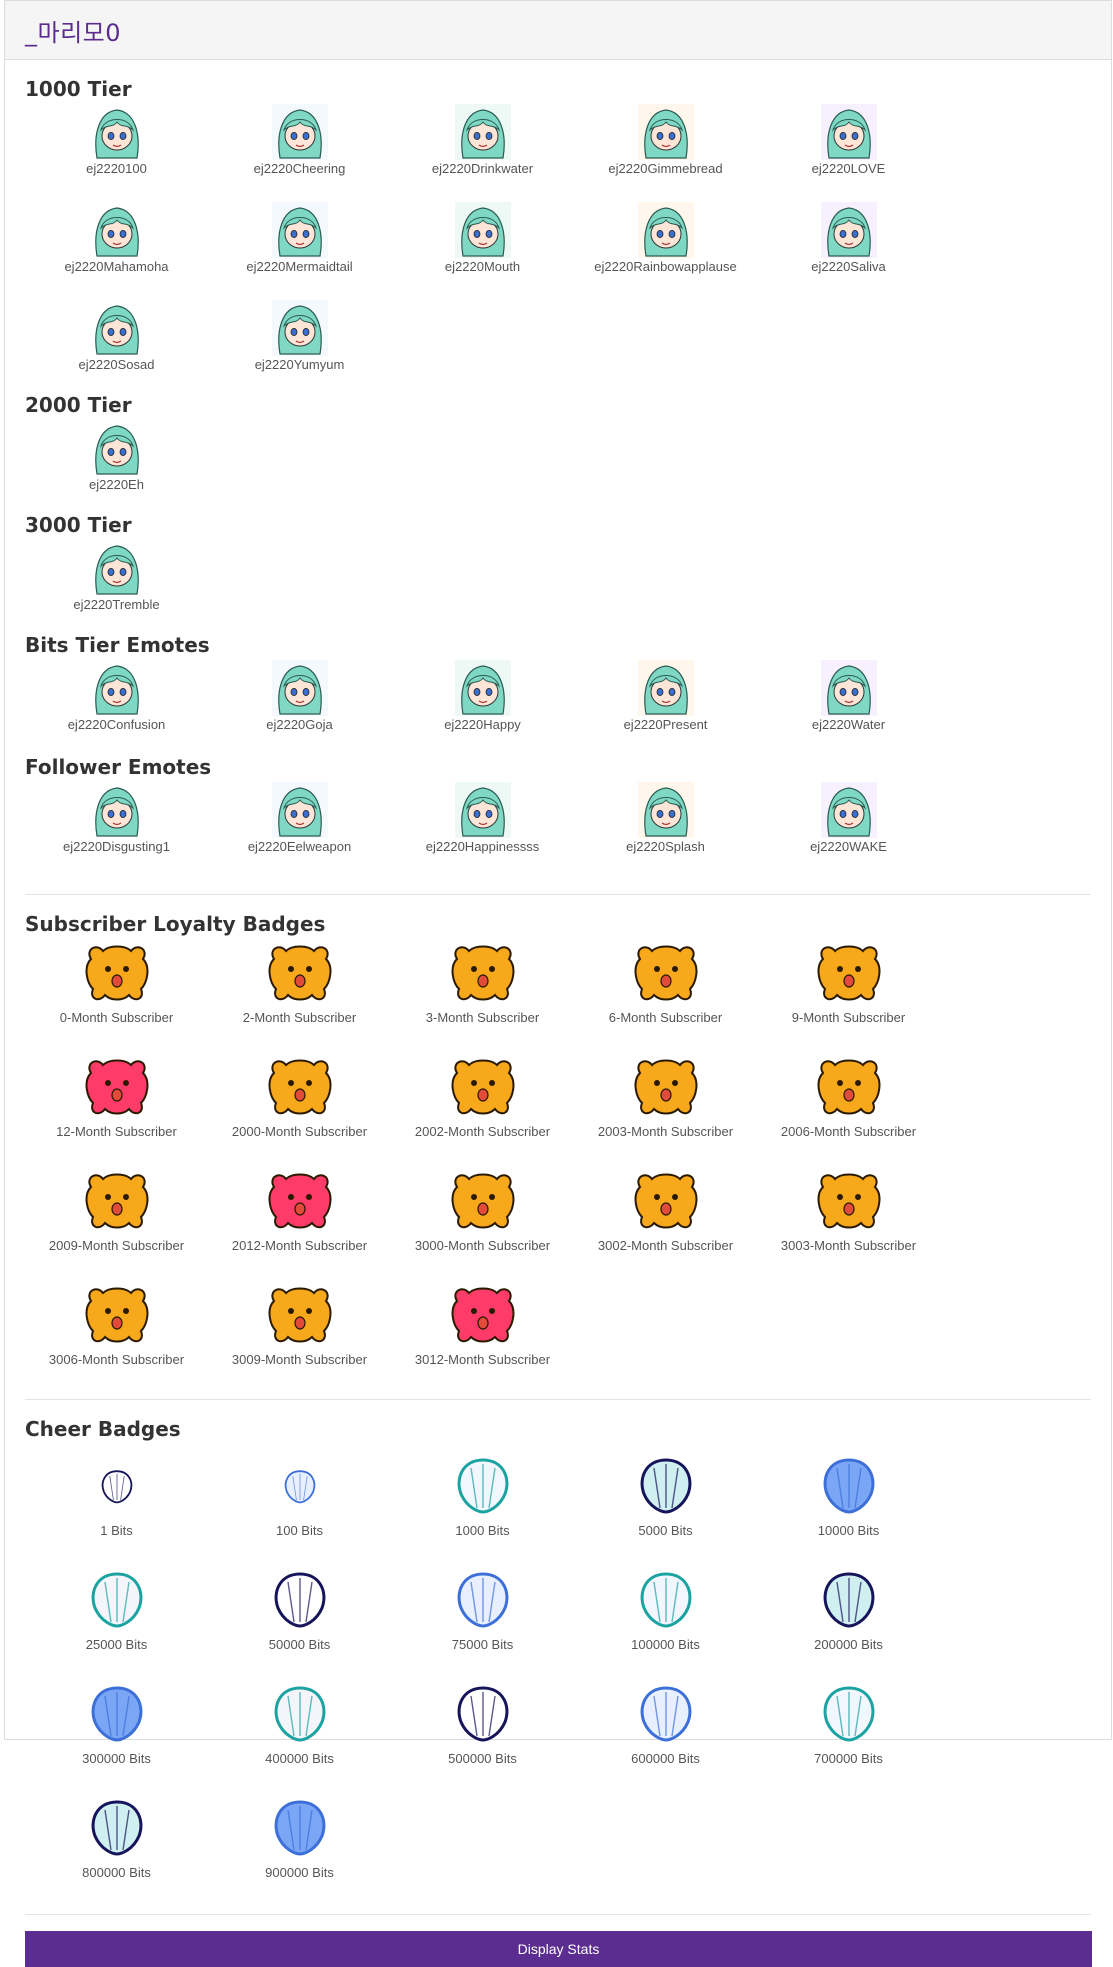 This screenshot has height=1967, width=1113. I want to click on emote-item: ej2220Mahamoha, so click(116, 251).